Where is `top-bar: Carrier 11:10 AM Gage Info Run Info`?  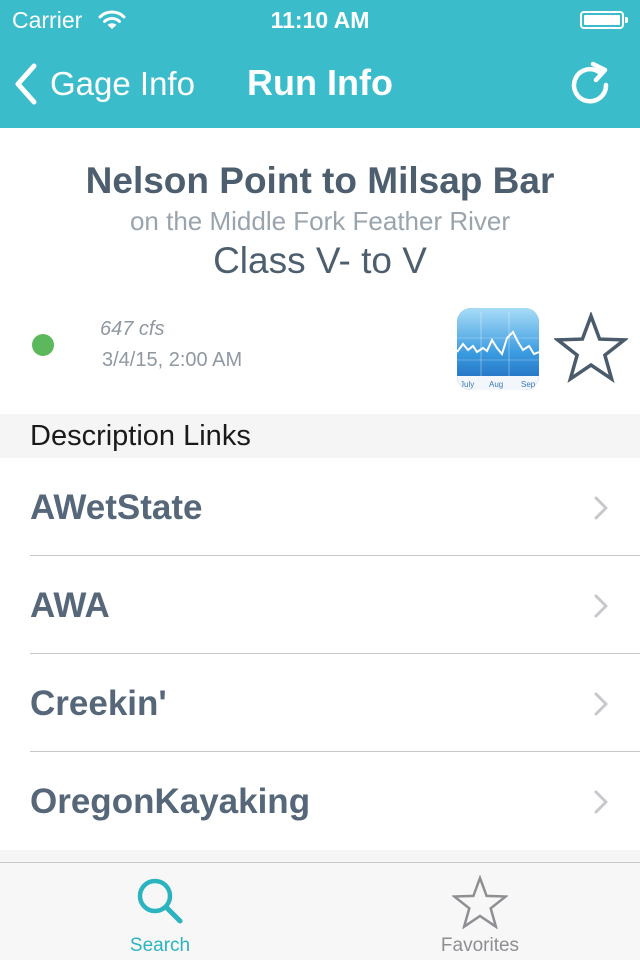 top-bar: Carrier 11:10 AM Gage Info Run Info is located at coordinates (320, 64).